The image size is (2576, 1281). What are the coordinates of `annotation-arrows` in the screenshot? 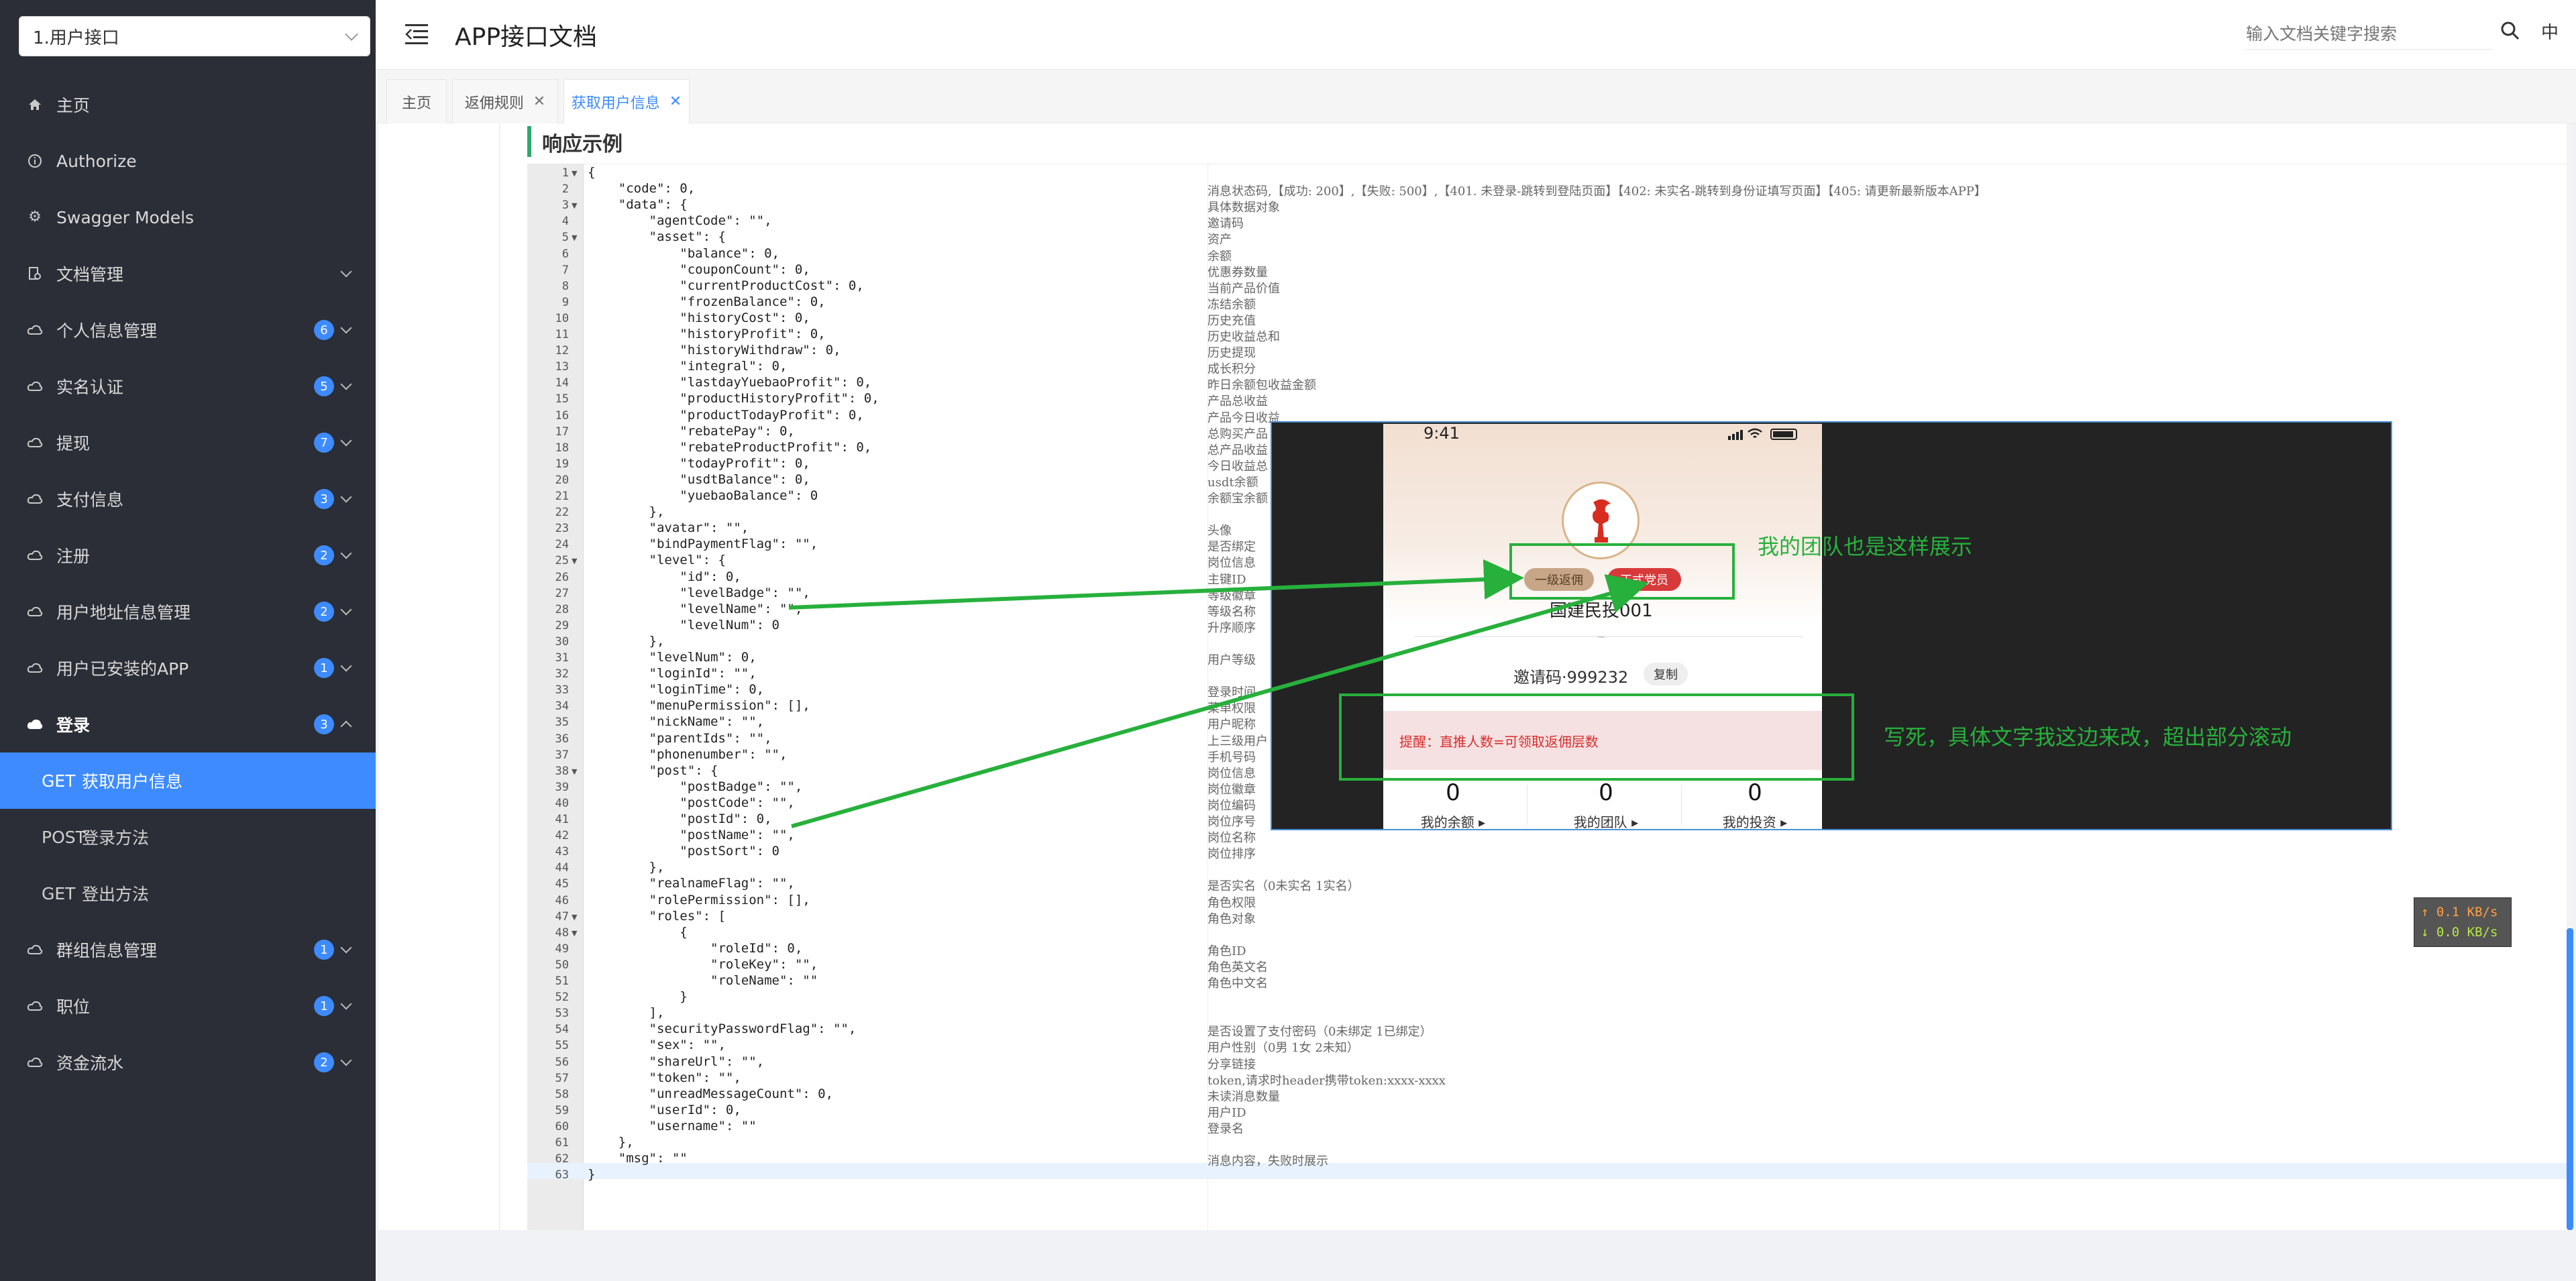 It's located at (1218, 694).